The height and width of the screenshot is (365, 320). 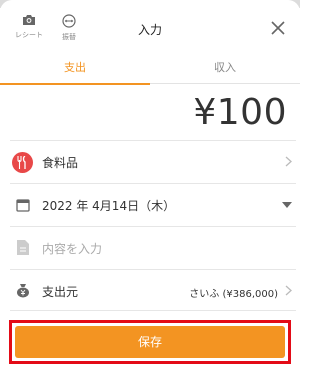 I want to click on save-highlight: 保存, so click(x=150, y=342).